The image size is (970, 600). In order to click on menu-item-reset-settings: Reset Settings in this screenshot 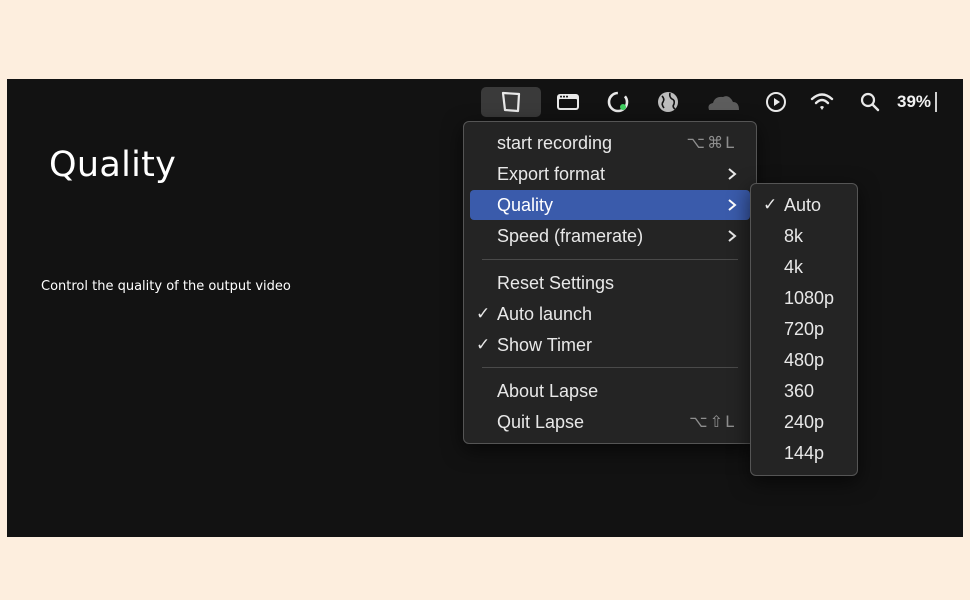, I will do `click(610, 283)`.